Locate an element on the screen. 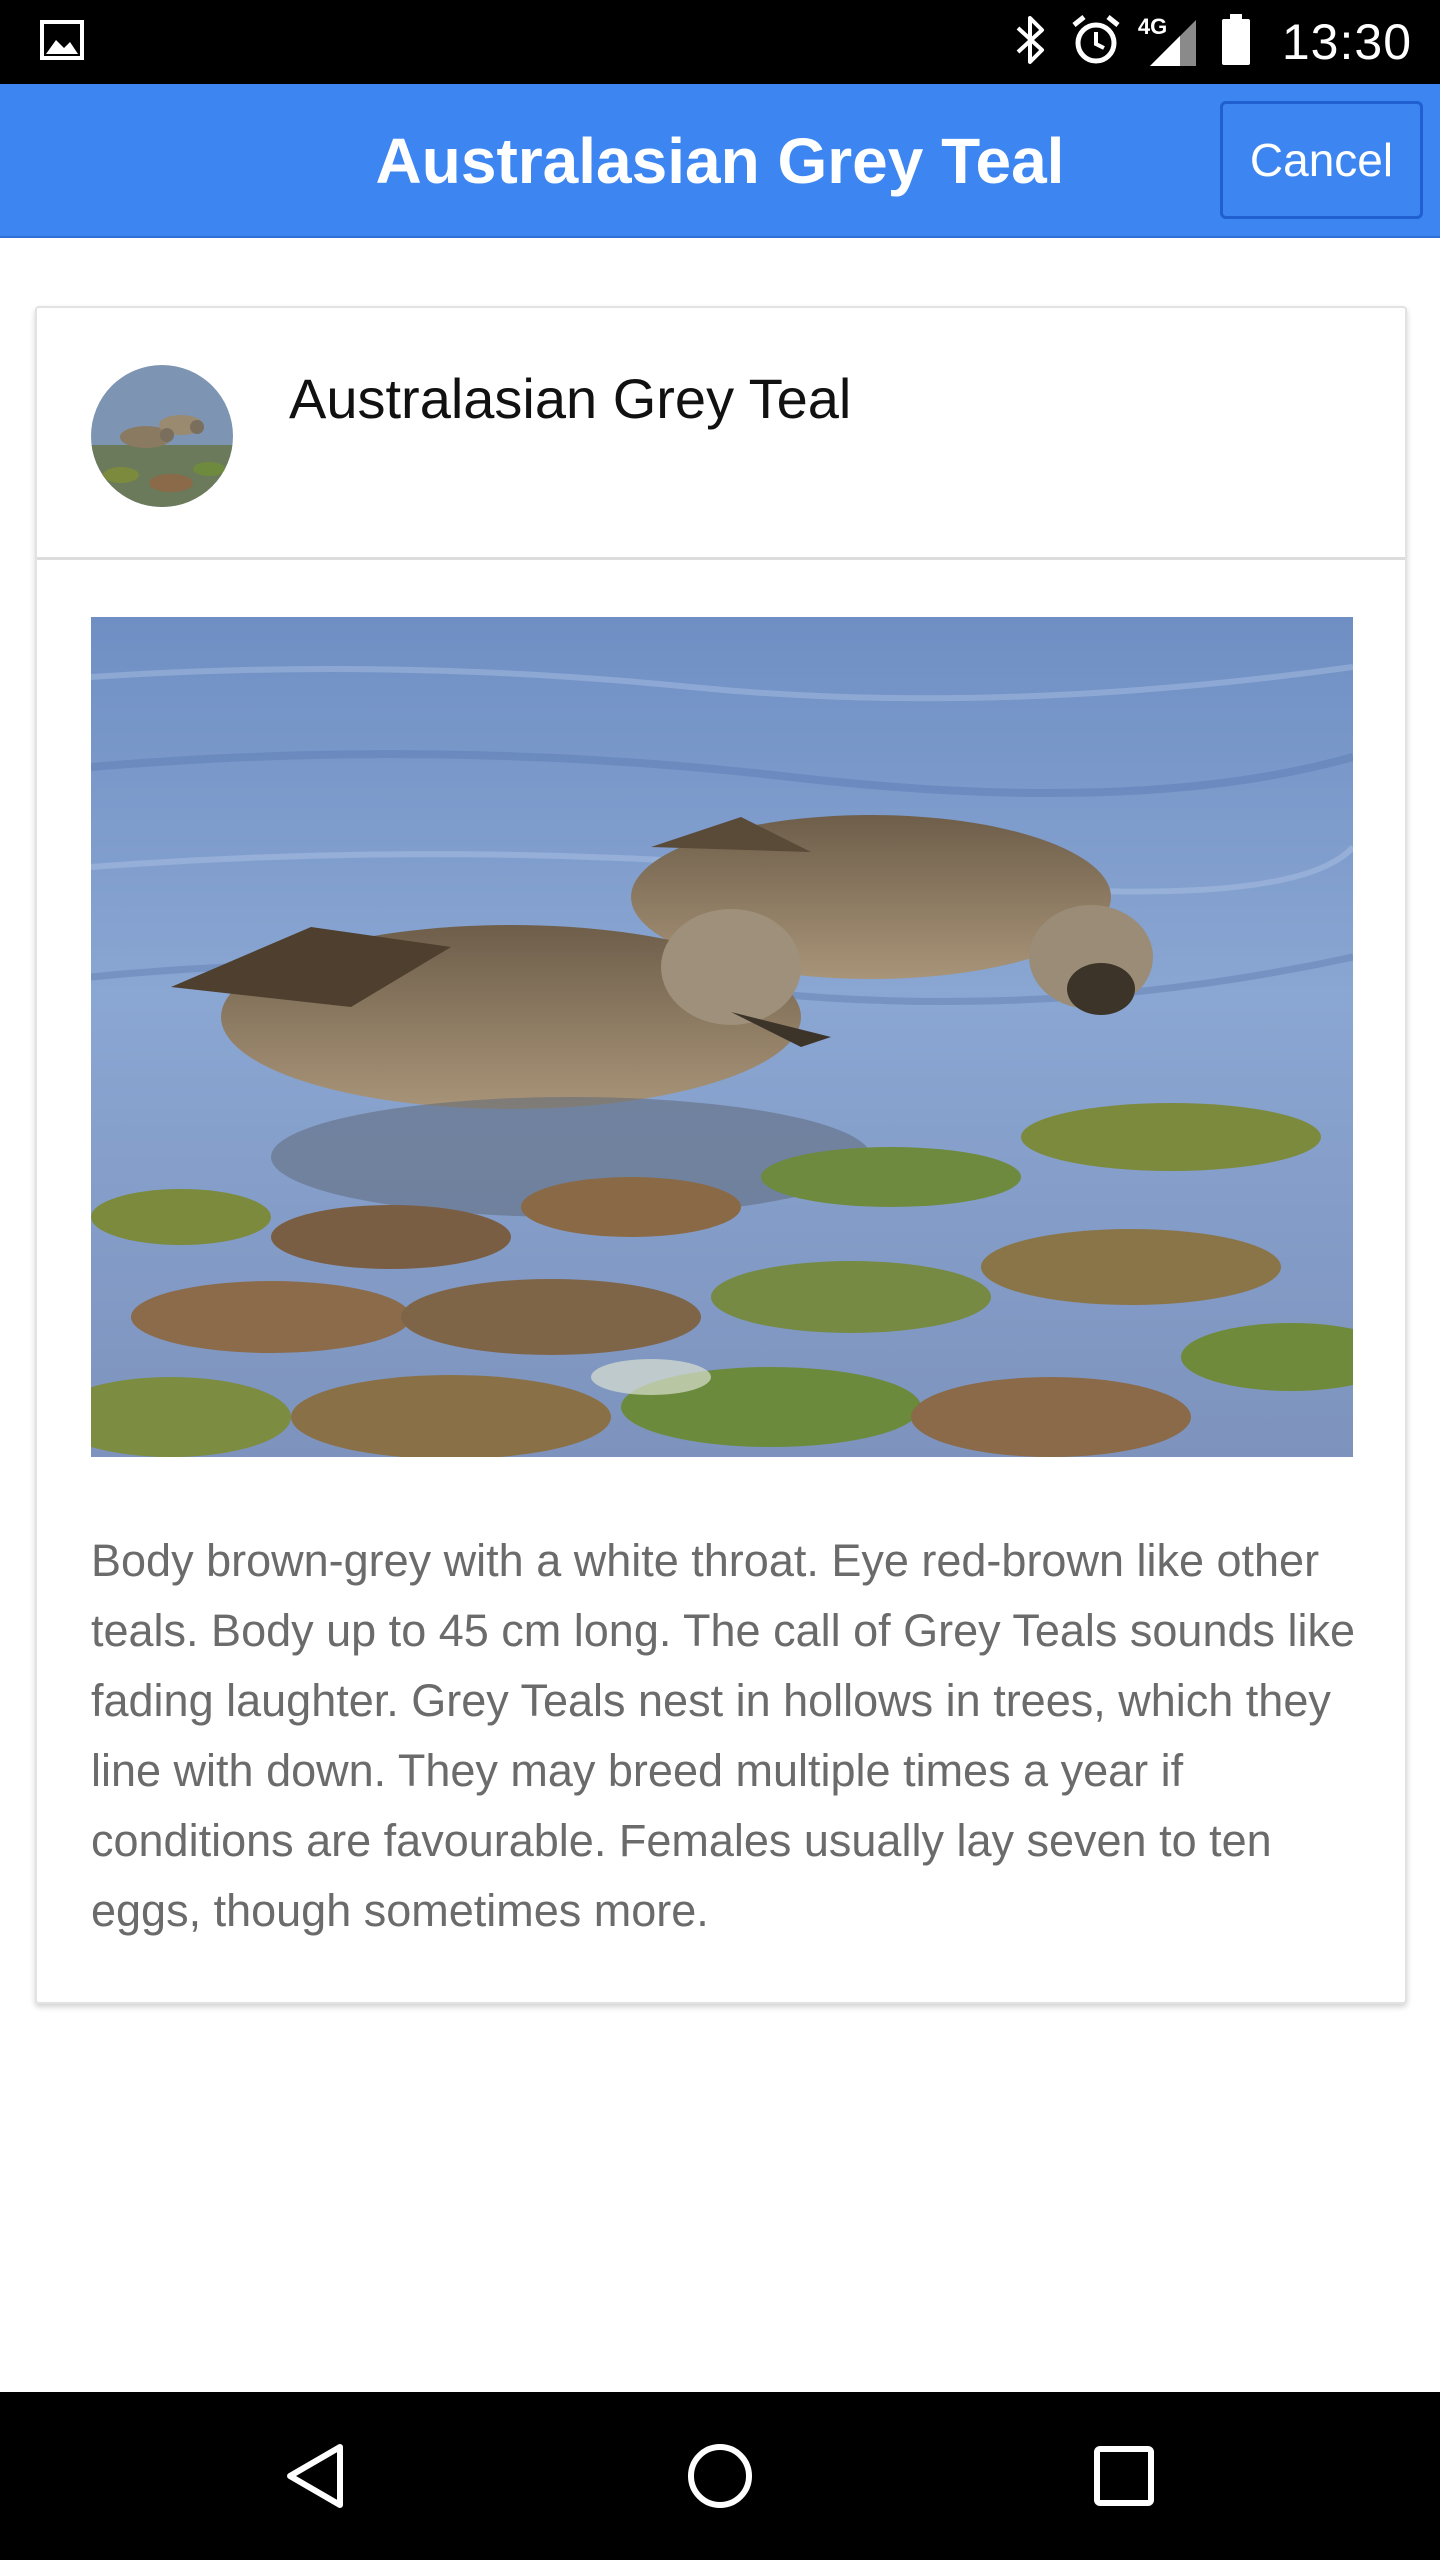  species-avatar is located at coordinates (162, 436).